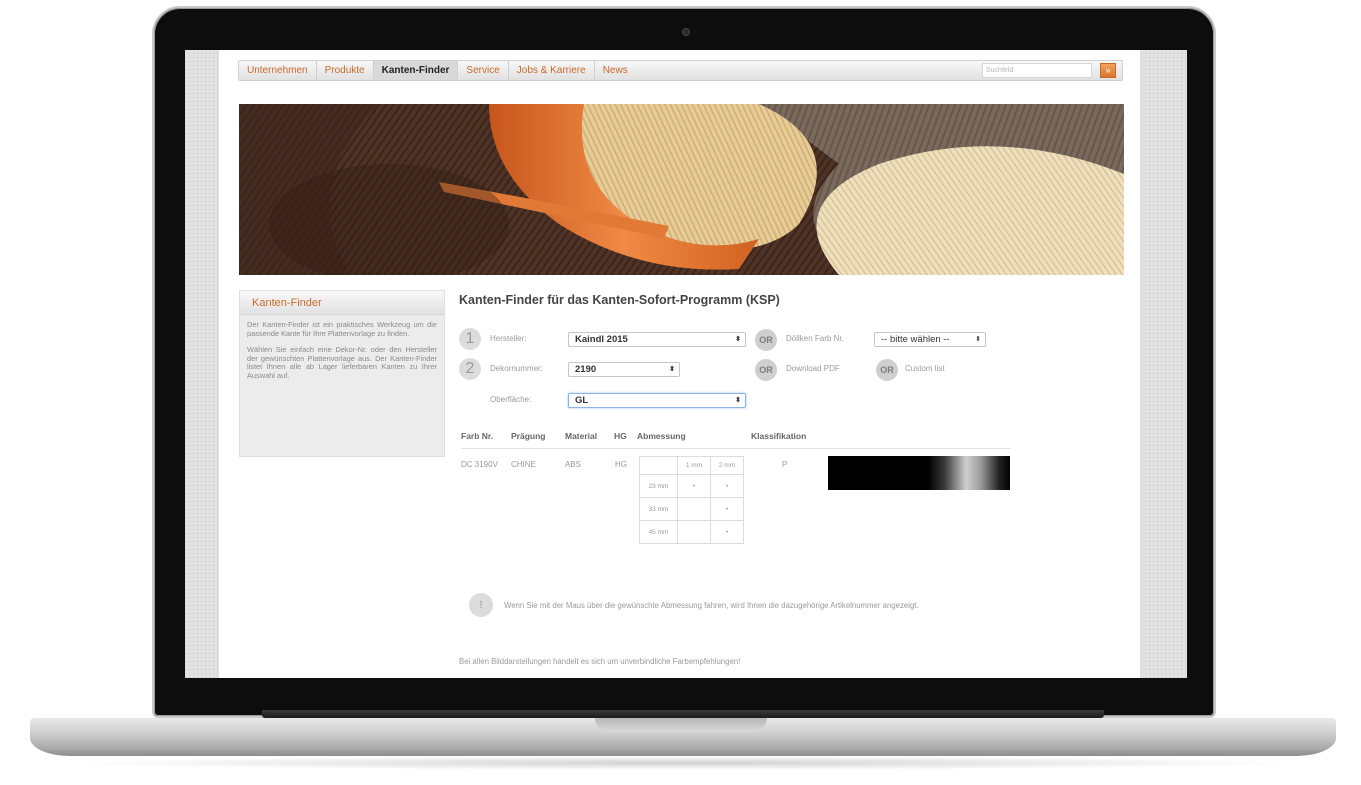 This screenshot has height=785, width=1361. I want to click on hersteller-label: Hersteller:, so click(508, 338).